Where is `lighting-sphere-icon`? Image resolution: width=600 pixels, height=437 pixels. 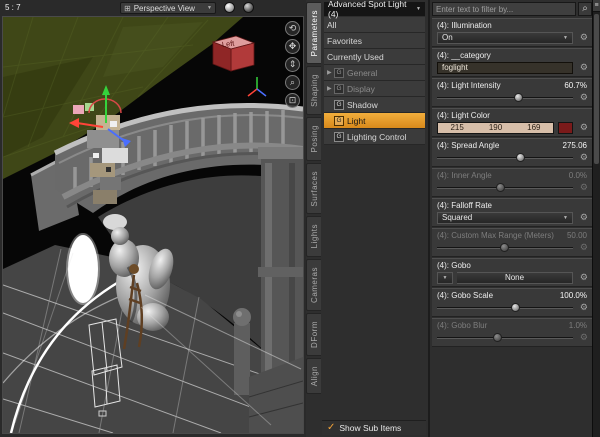
lighting-sphere-icon is located at coordinates (248, 7).